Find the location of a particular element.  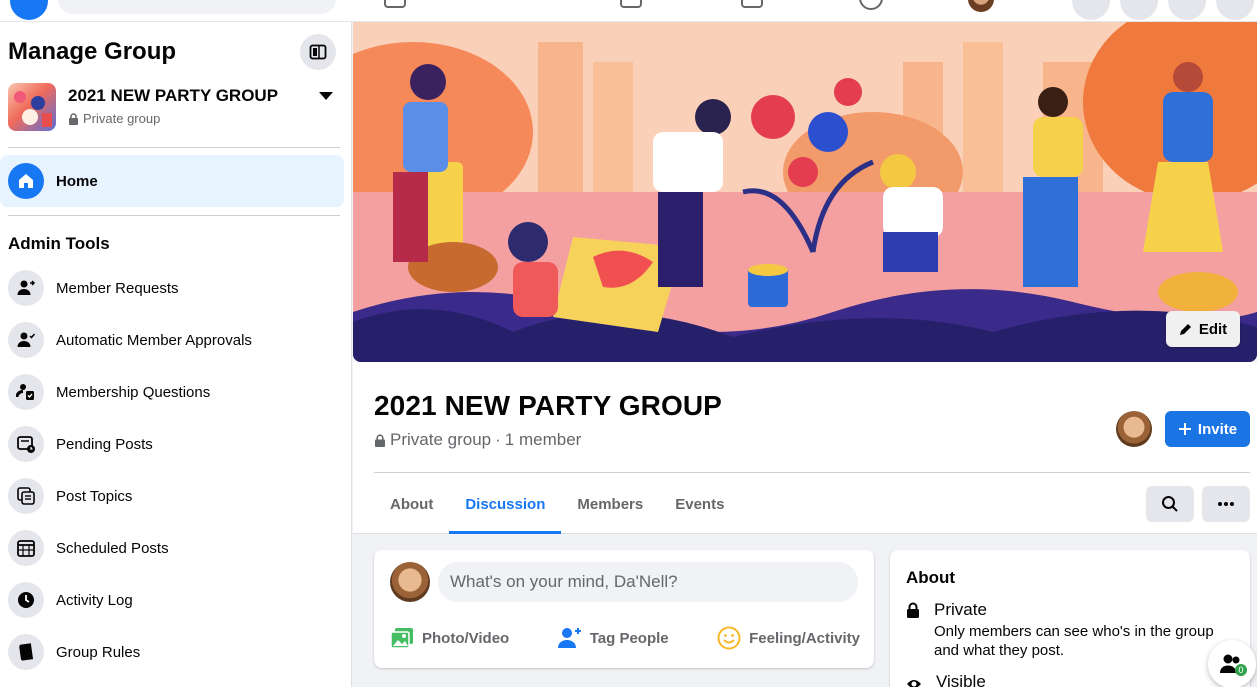

top-navigation is located at coordinates (628, 11).